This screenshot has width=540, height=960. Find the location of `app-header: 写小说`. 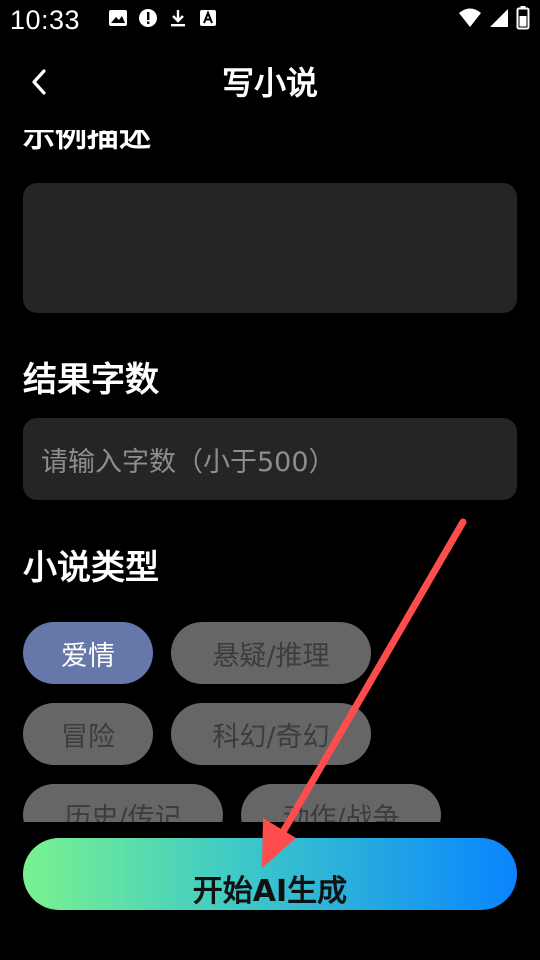

app-header: 写小说 is located at coordinates (270, 83).